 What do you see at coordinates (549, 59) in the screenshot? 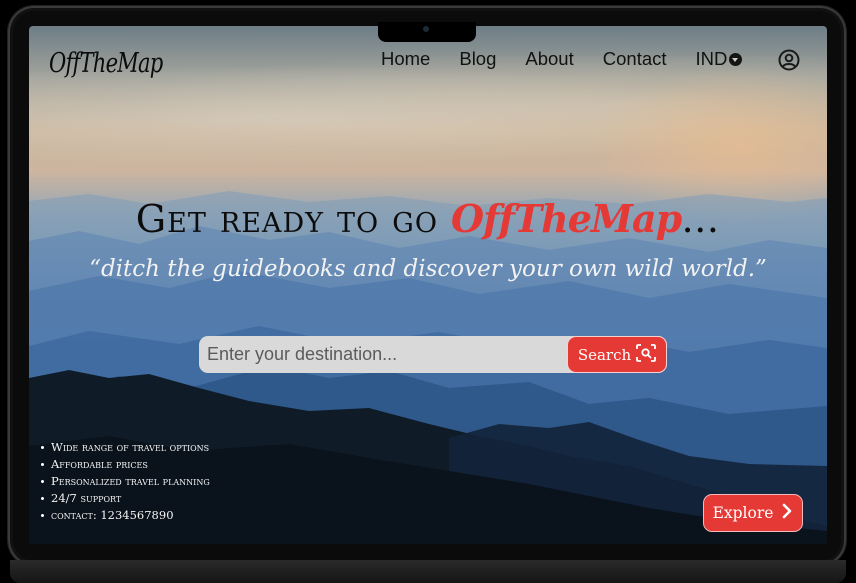
I see `nav-link-about: About` at bounding box center [549, 59].